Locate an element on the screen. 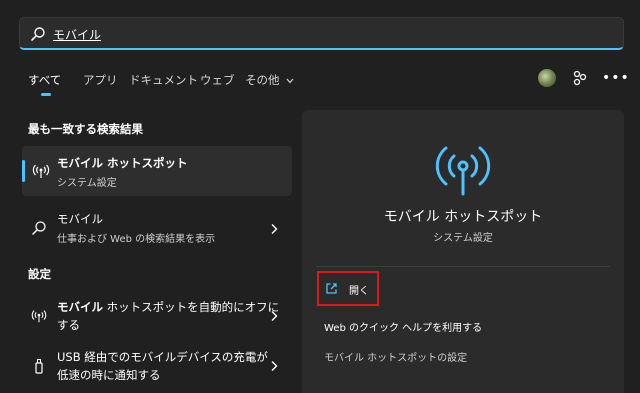 This screenshot has height=393, width=640. settings-result-usb-charging: USB 経由でのモバイルデバイスの充電が 低速の時に通知する is located at coordinates (157, 366).